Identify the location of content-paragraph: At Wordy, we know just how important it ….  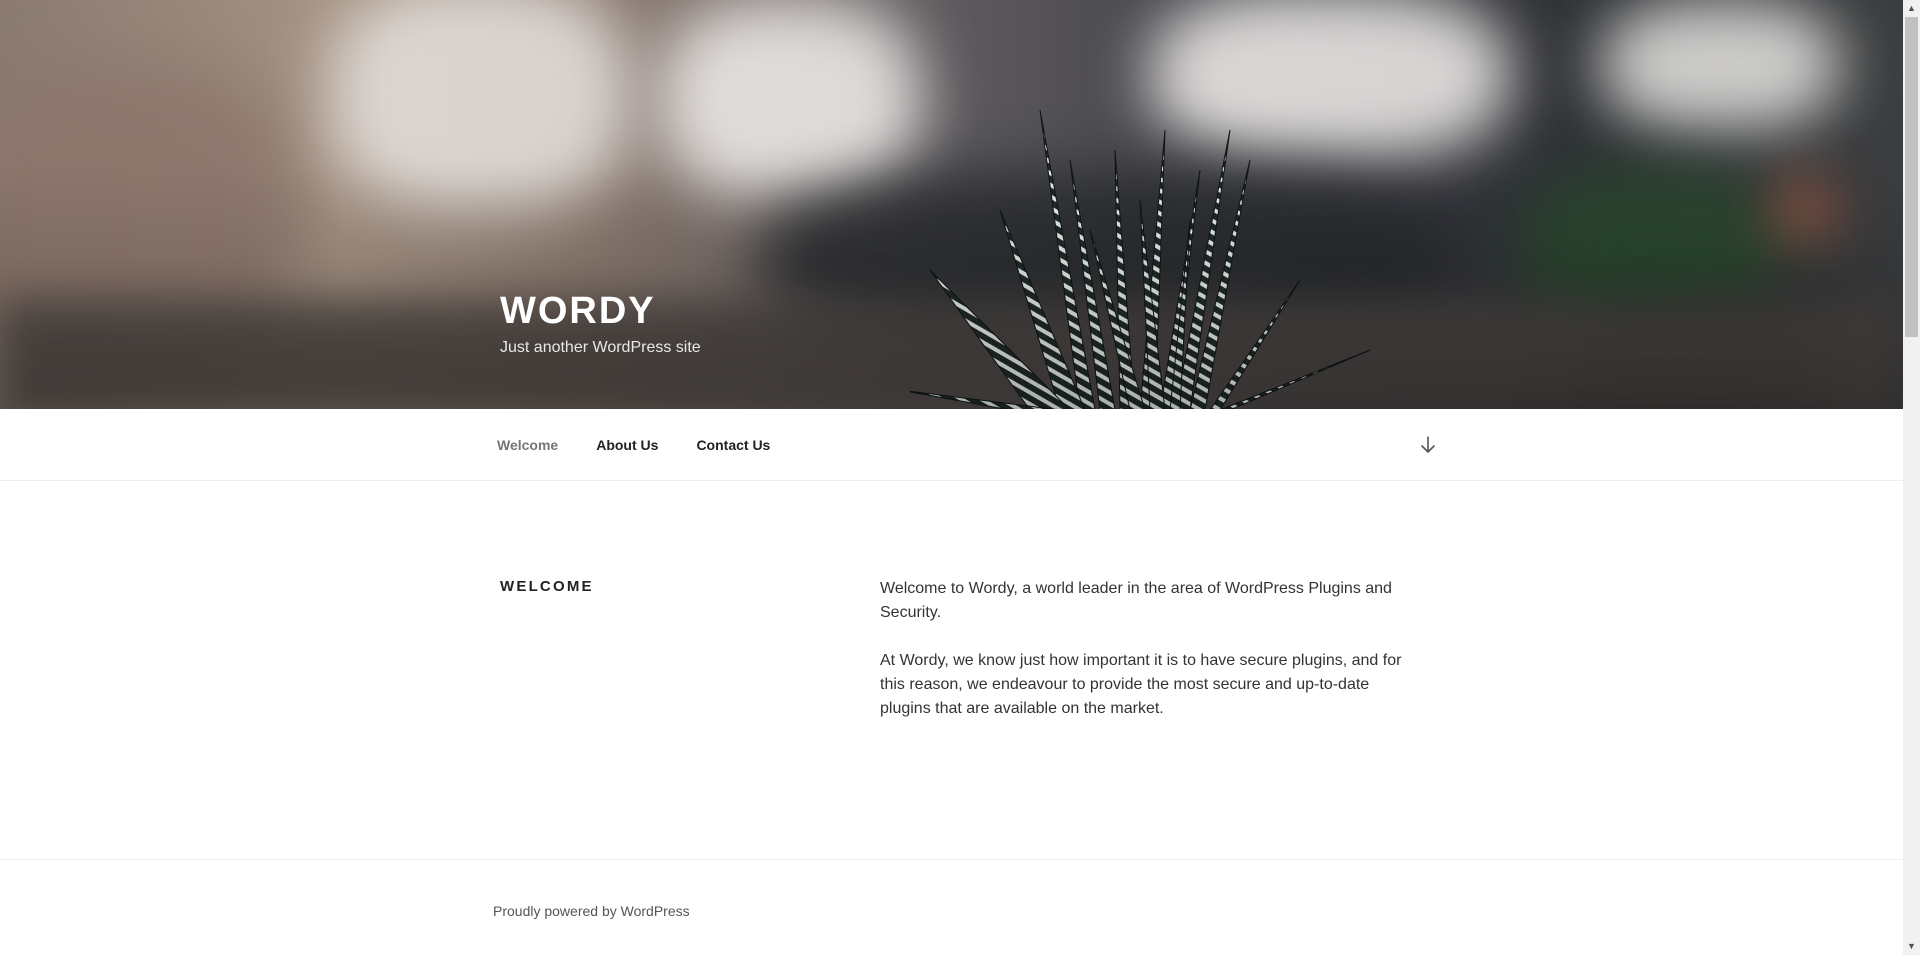
(1141, 684).